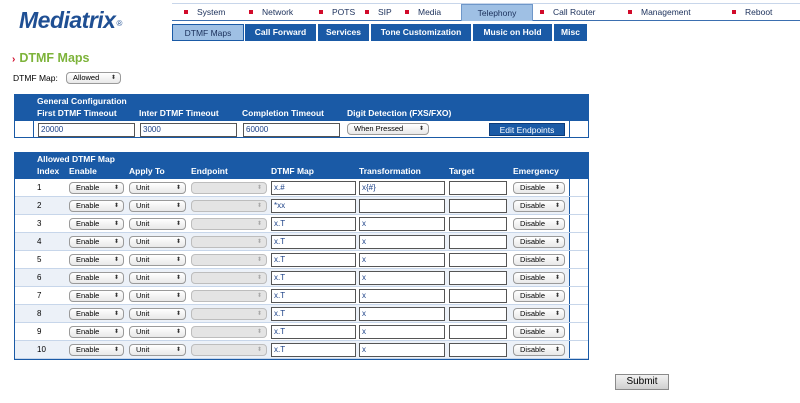 The width and height of the screenshot is (800, 403). Describe the element at coordinates (423, 12) in the screenshot. I see `top-nav-media: Media` at that location.